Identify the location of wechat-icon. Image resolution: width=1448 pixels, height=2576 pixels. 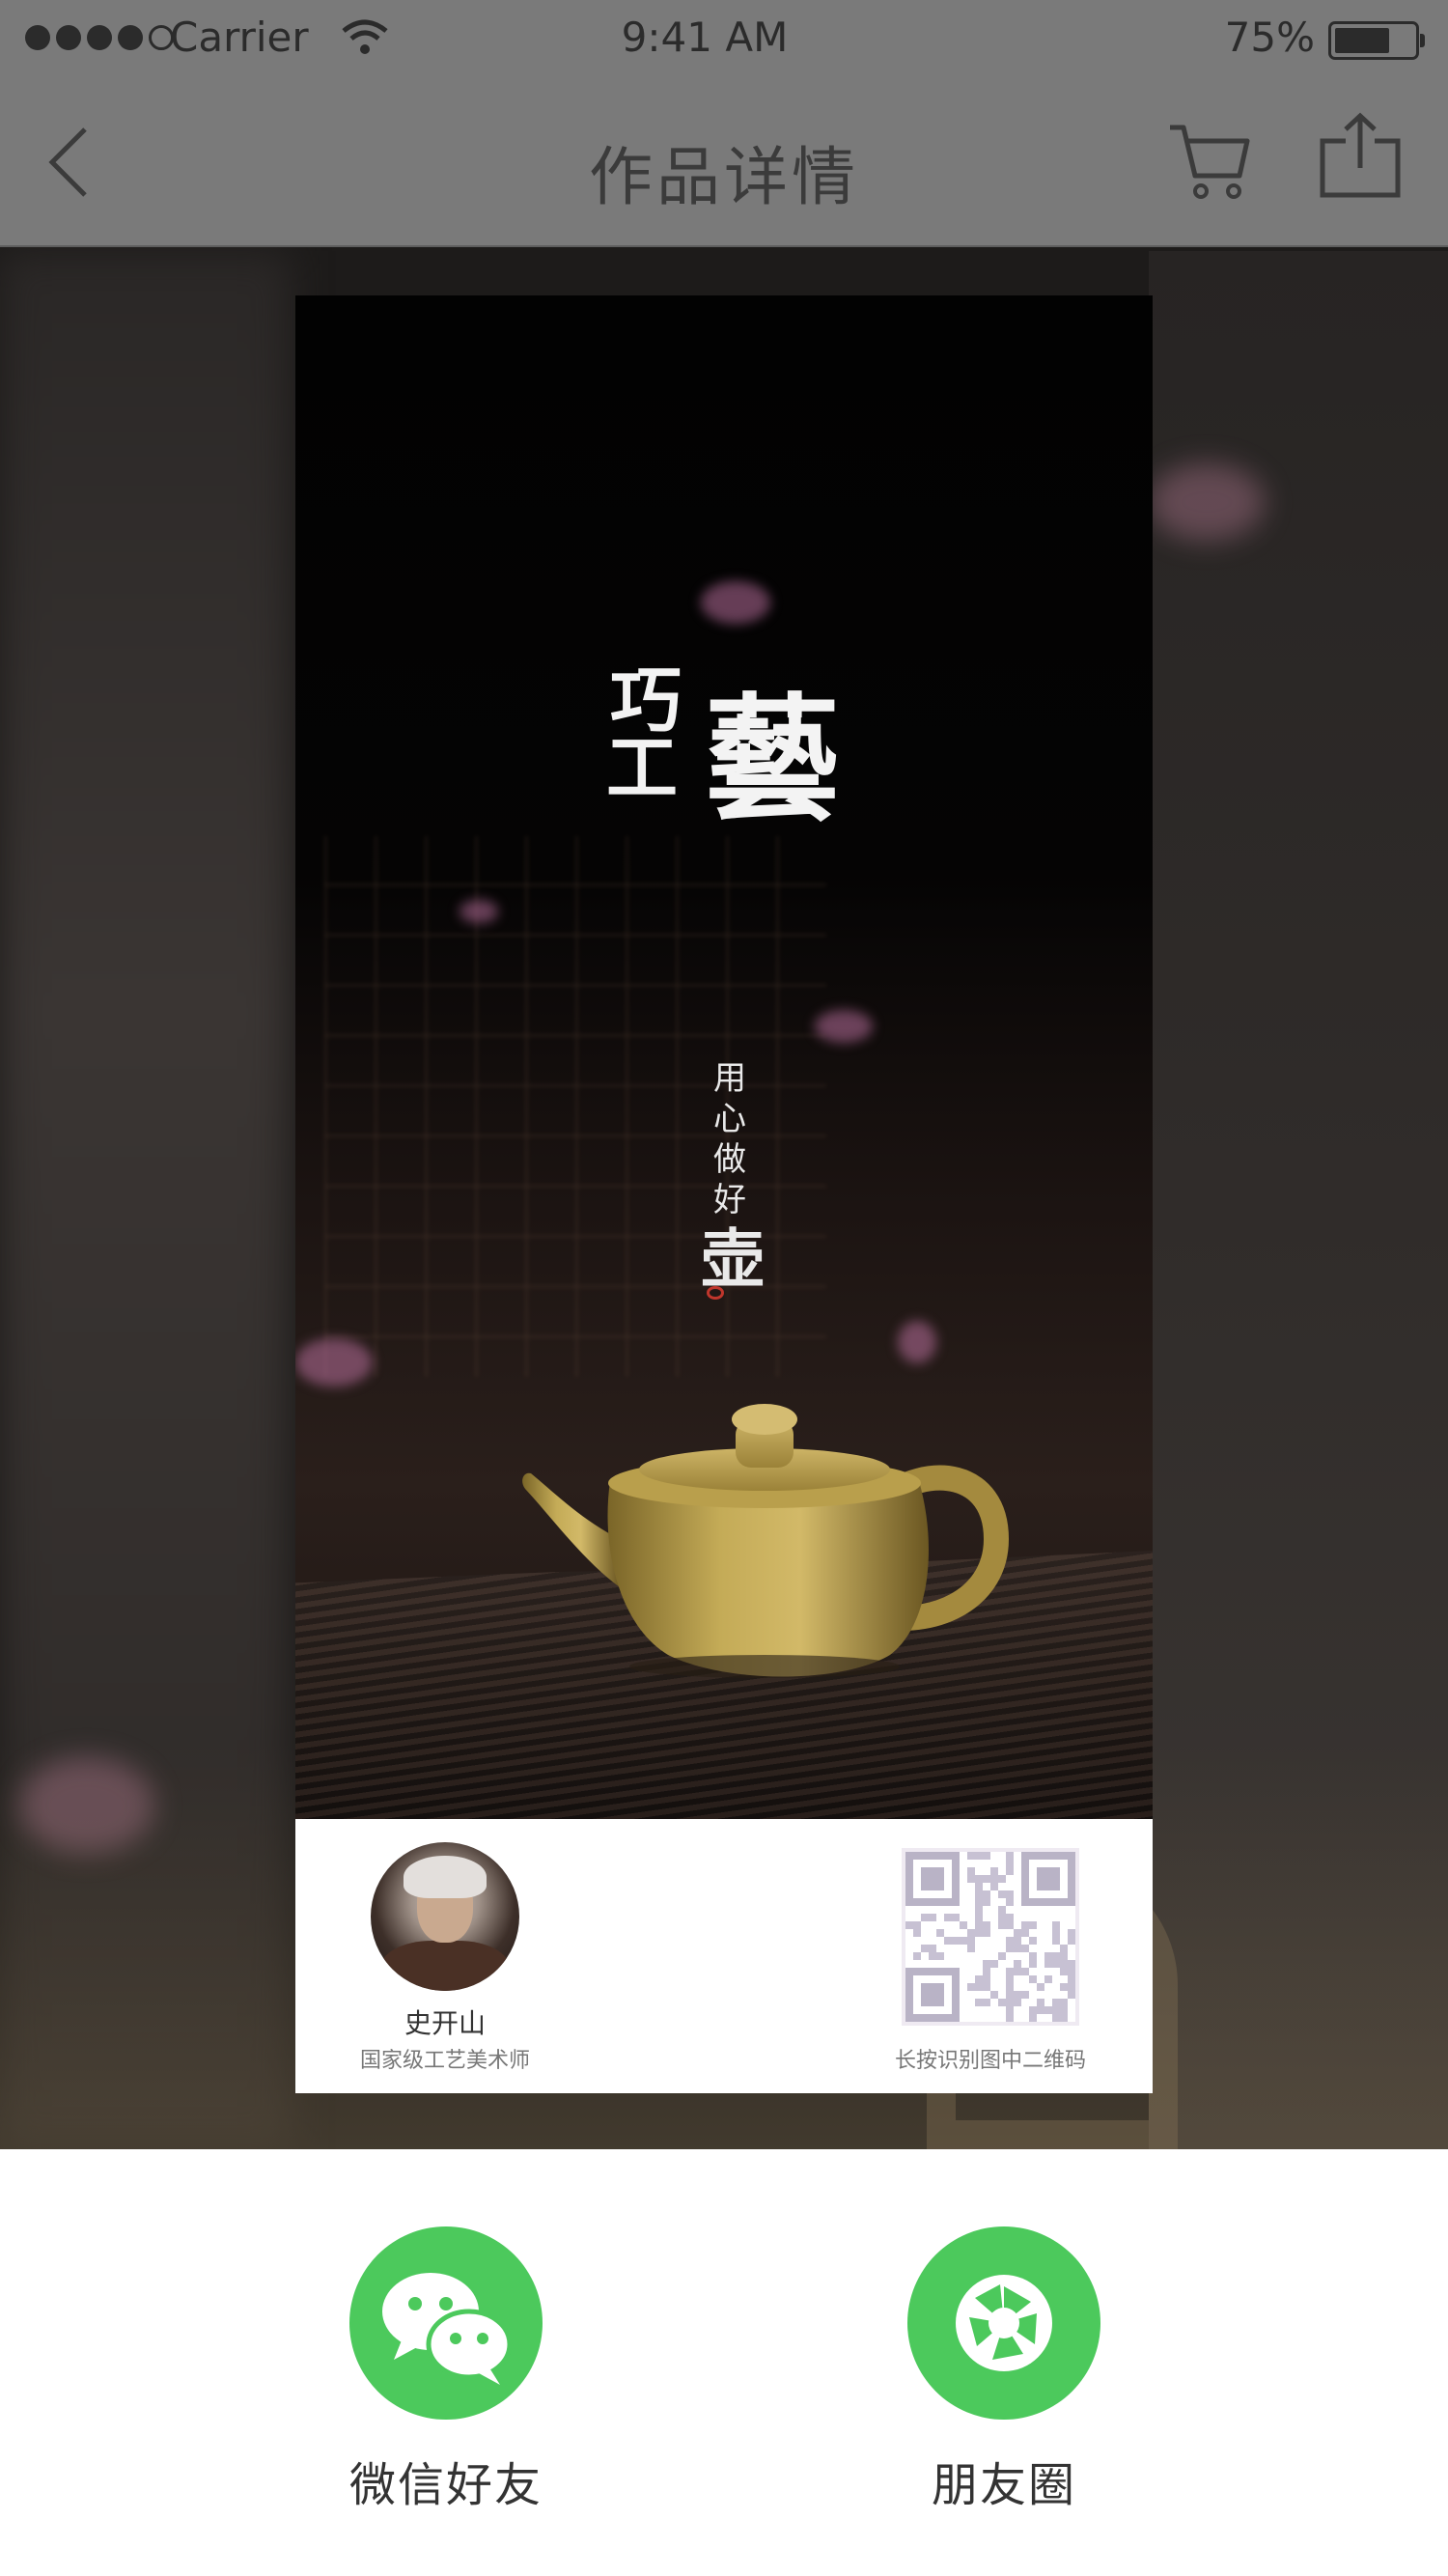
(448, 2329).